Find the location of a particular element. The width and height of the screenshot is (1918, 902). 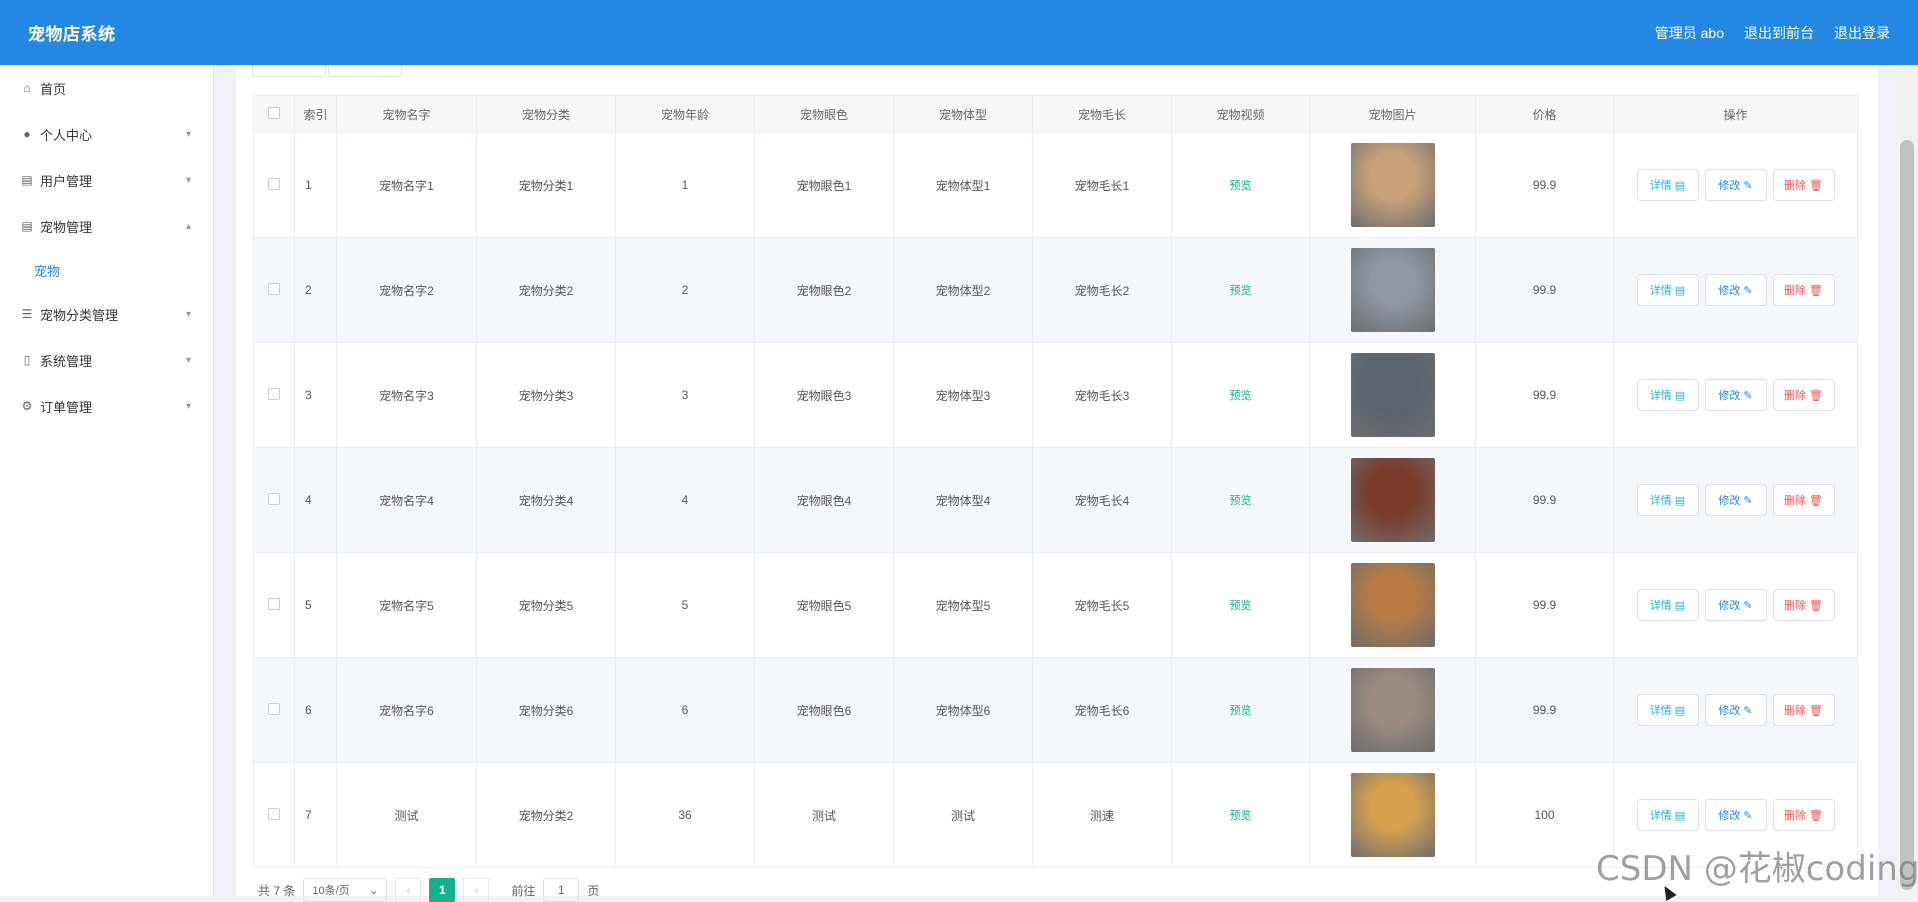

column-header: 宠物图片 is located at coordinates (1392, 114).